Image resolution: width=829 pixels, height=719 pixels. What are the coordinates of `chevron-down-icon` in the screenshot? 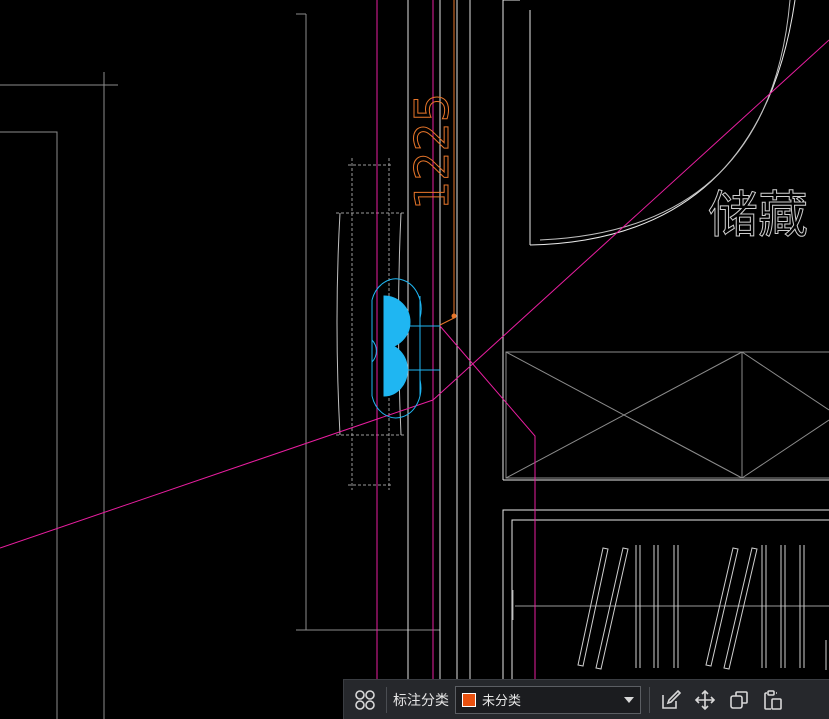 It's located at (629, 699).